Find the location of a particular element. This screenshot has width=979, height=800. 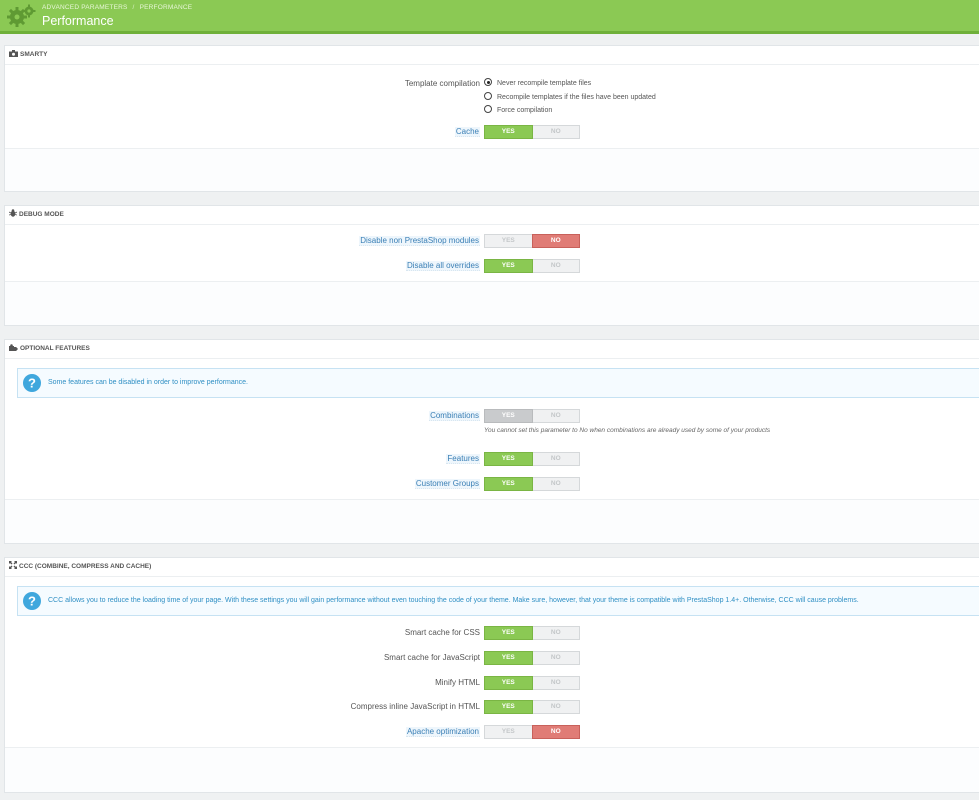

radio-never-recompile-circle is located at coordinates (488, 82).